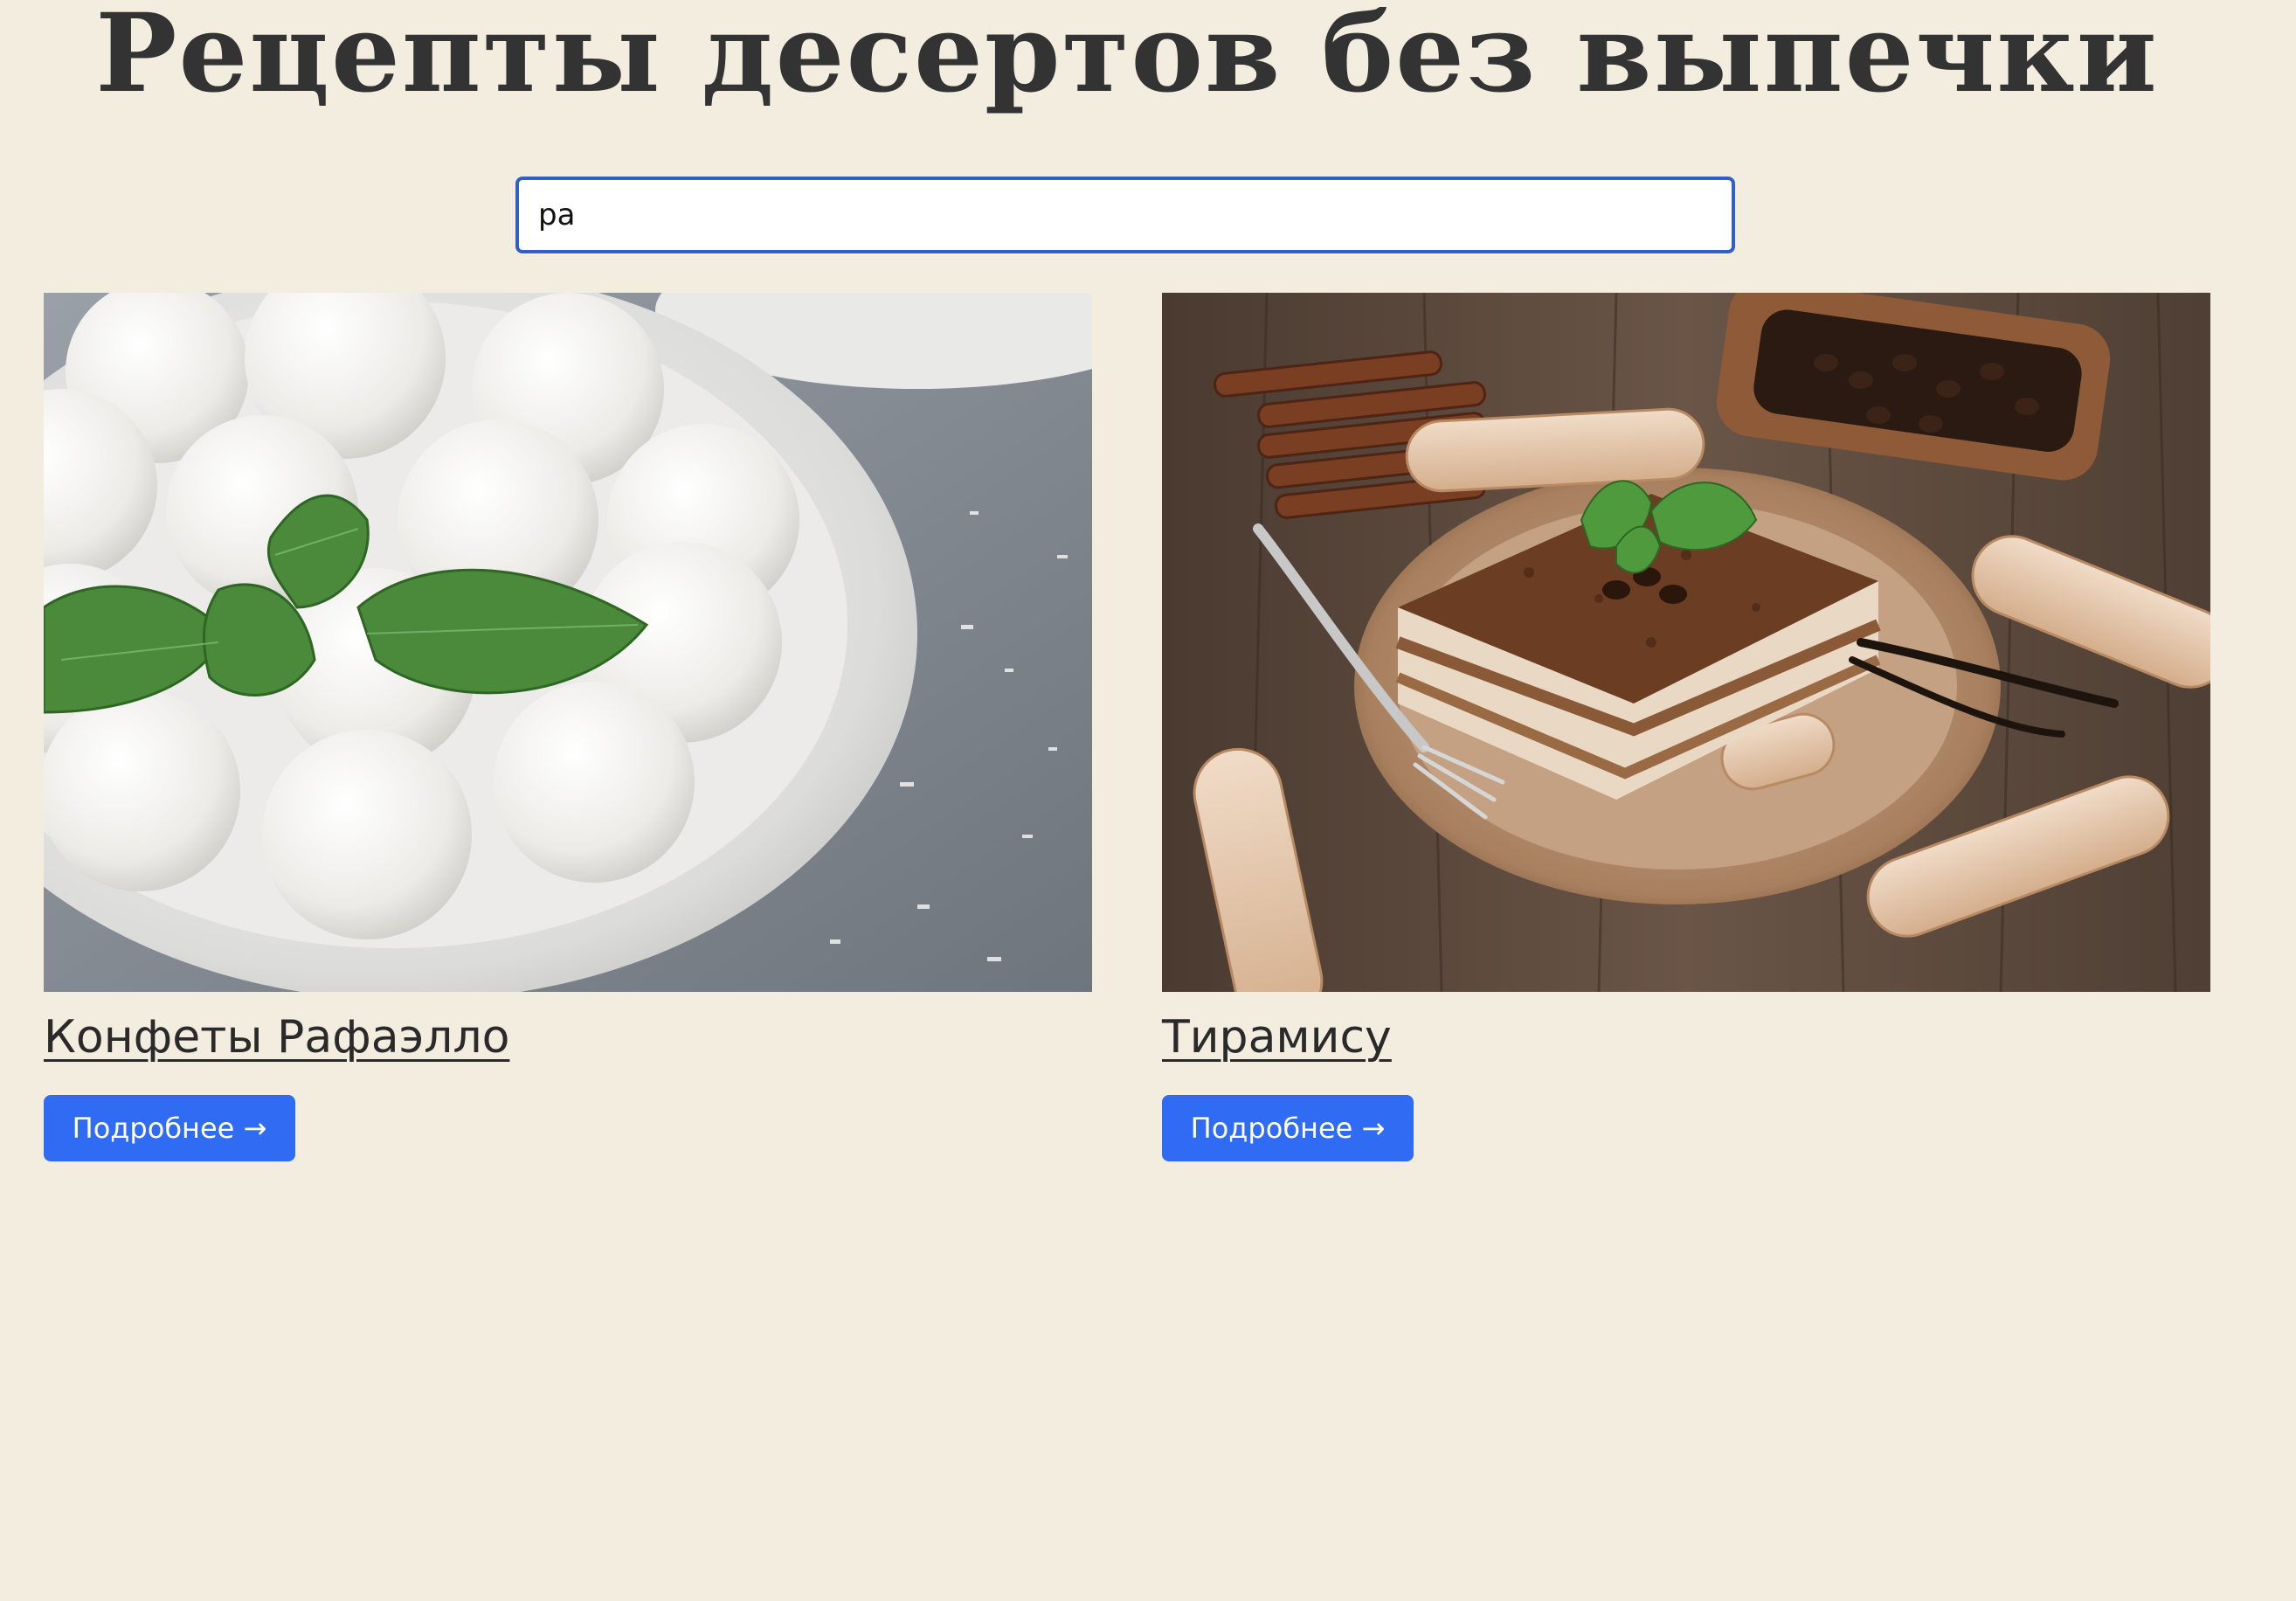  What do you see at coordinates (276, 1038) in the screenshot?
I see `recipe-title-link: Конфеты Рафаэлло` at bounding box center [276, 1038].